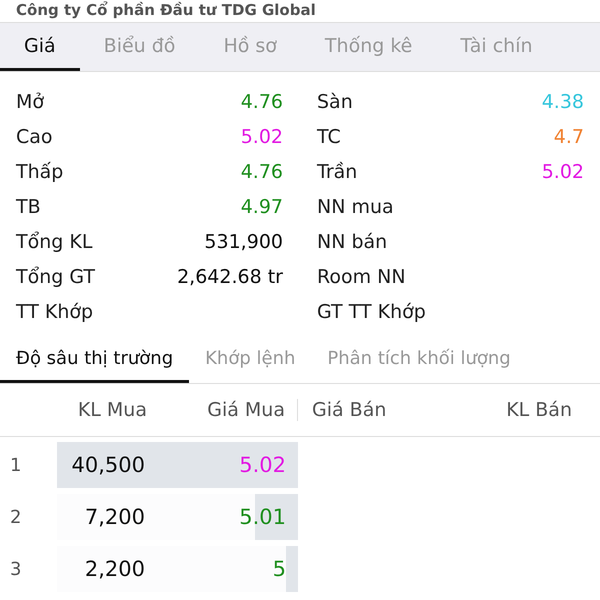 This screenshot has height=600, width=600. I want to click on stat-label: Cao, so click(34, 137).